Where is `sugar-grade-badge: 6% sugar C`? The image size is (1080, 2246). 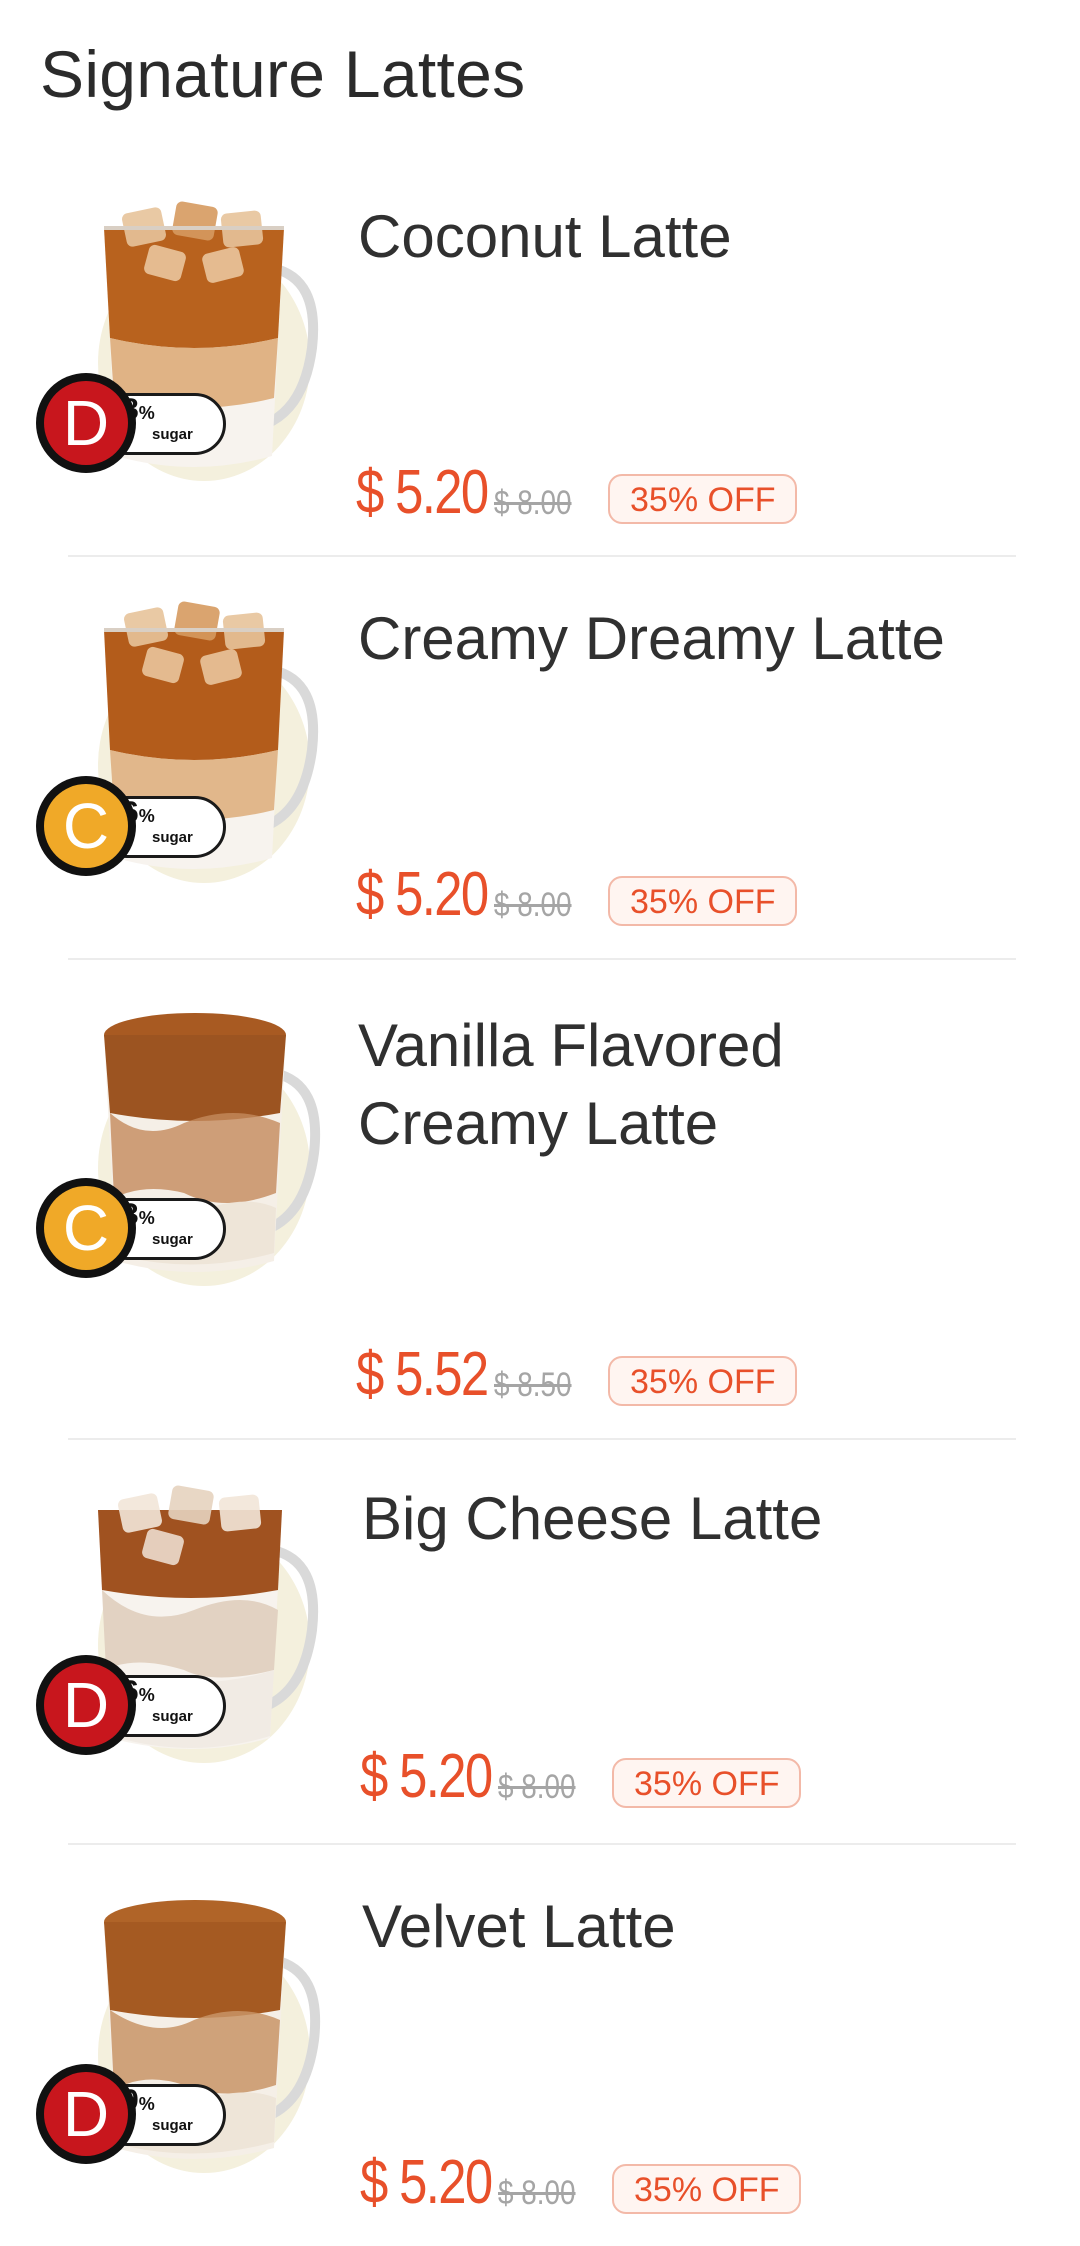 sugar-grade-badge: 6% sugar C is located at coordinates (131, 826).